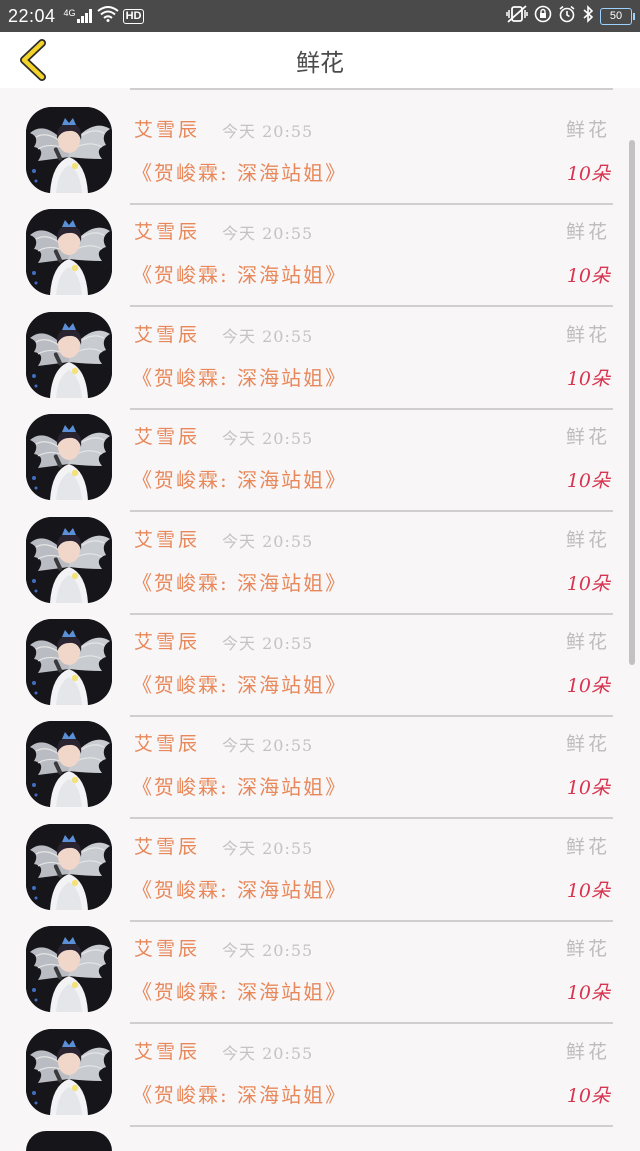  I want to click on alarm-icon, so click(567, 16).